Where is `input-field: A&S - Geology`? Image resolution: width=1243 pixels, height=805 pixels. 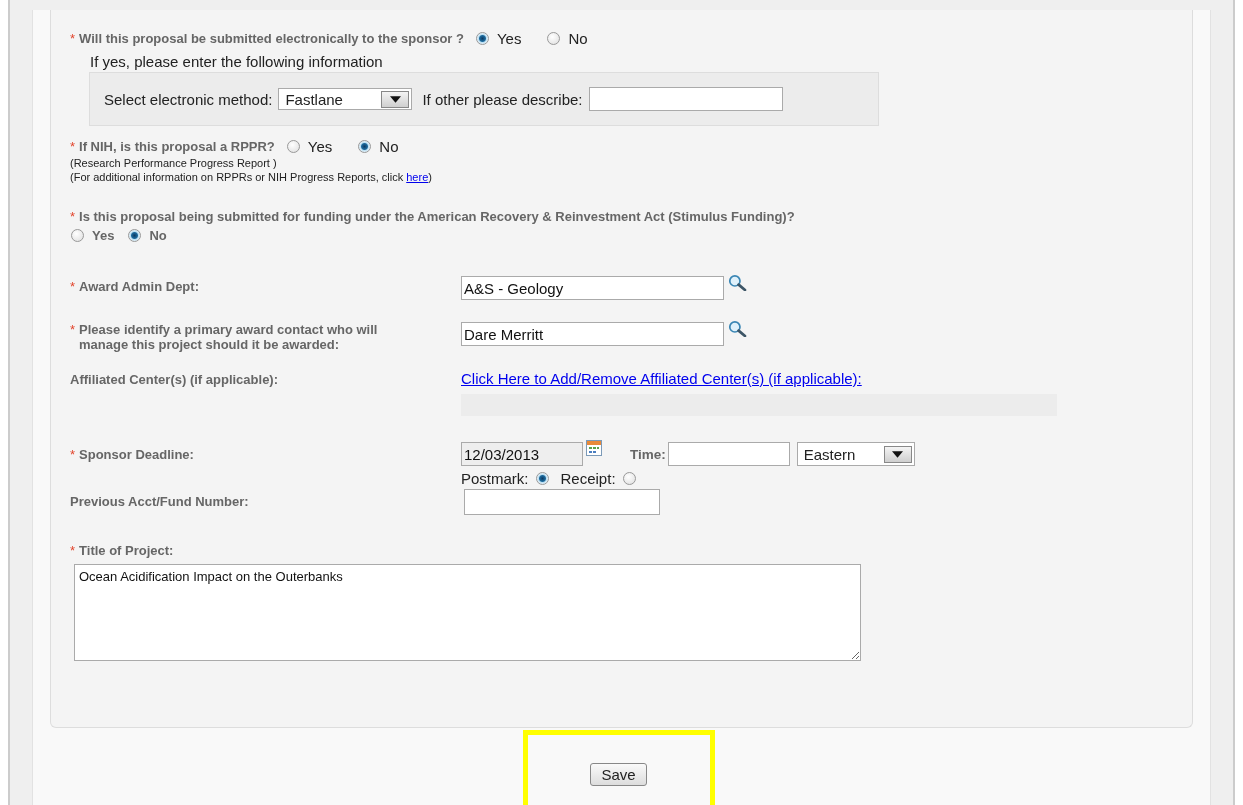 input-field: A&S - Geology is located at coordinates (592, 288).